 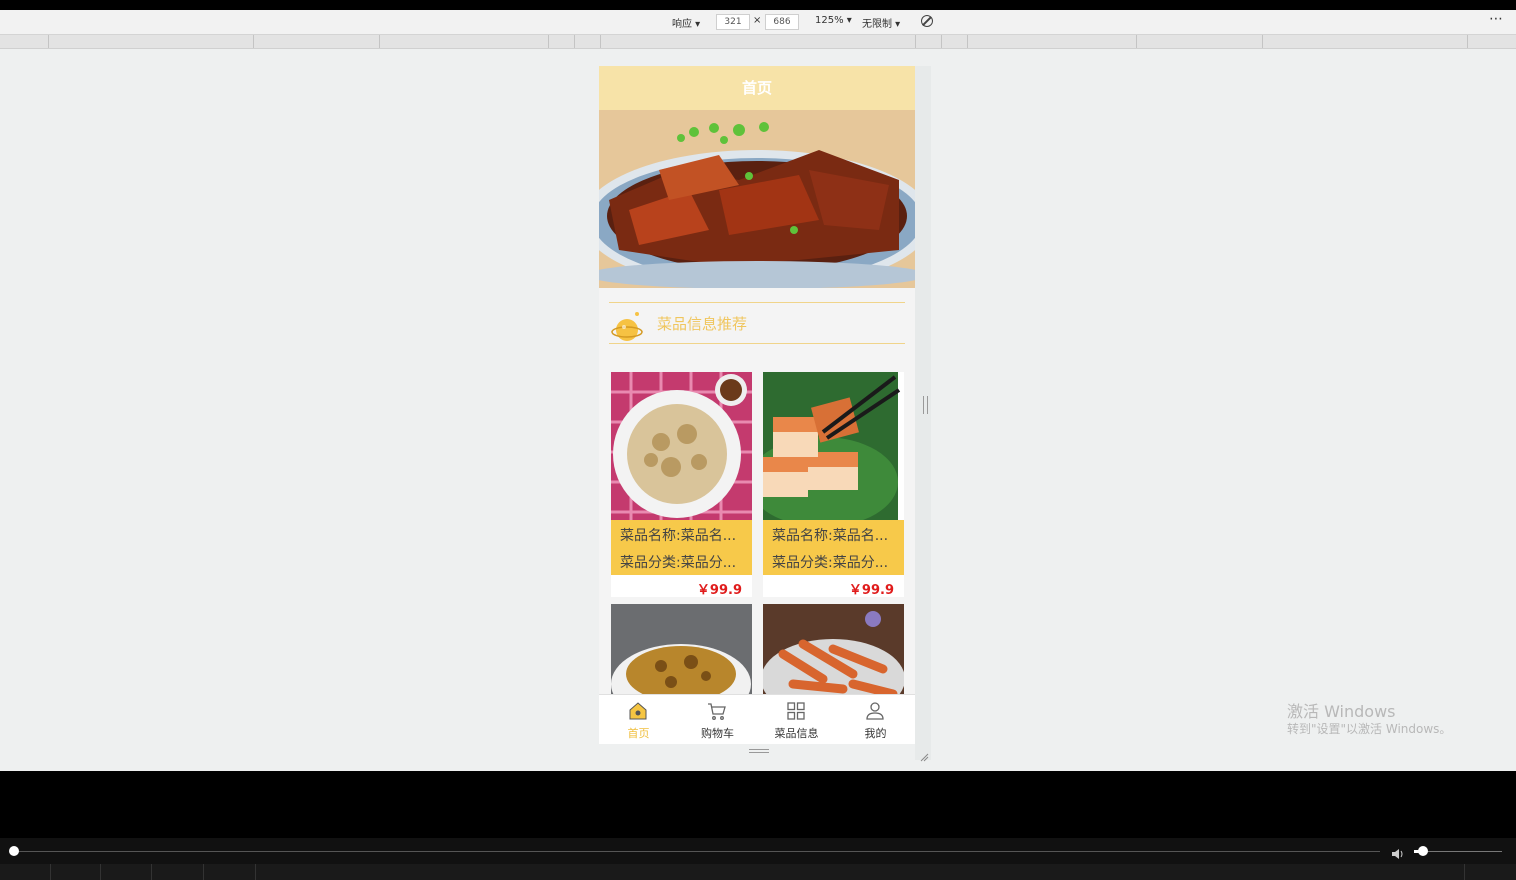 I want to click on media-query-ruler, so click(x=758, y=42).